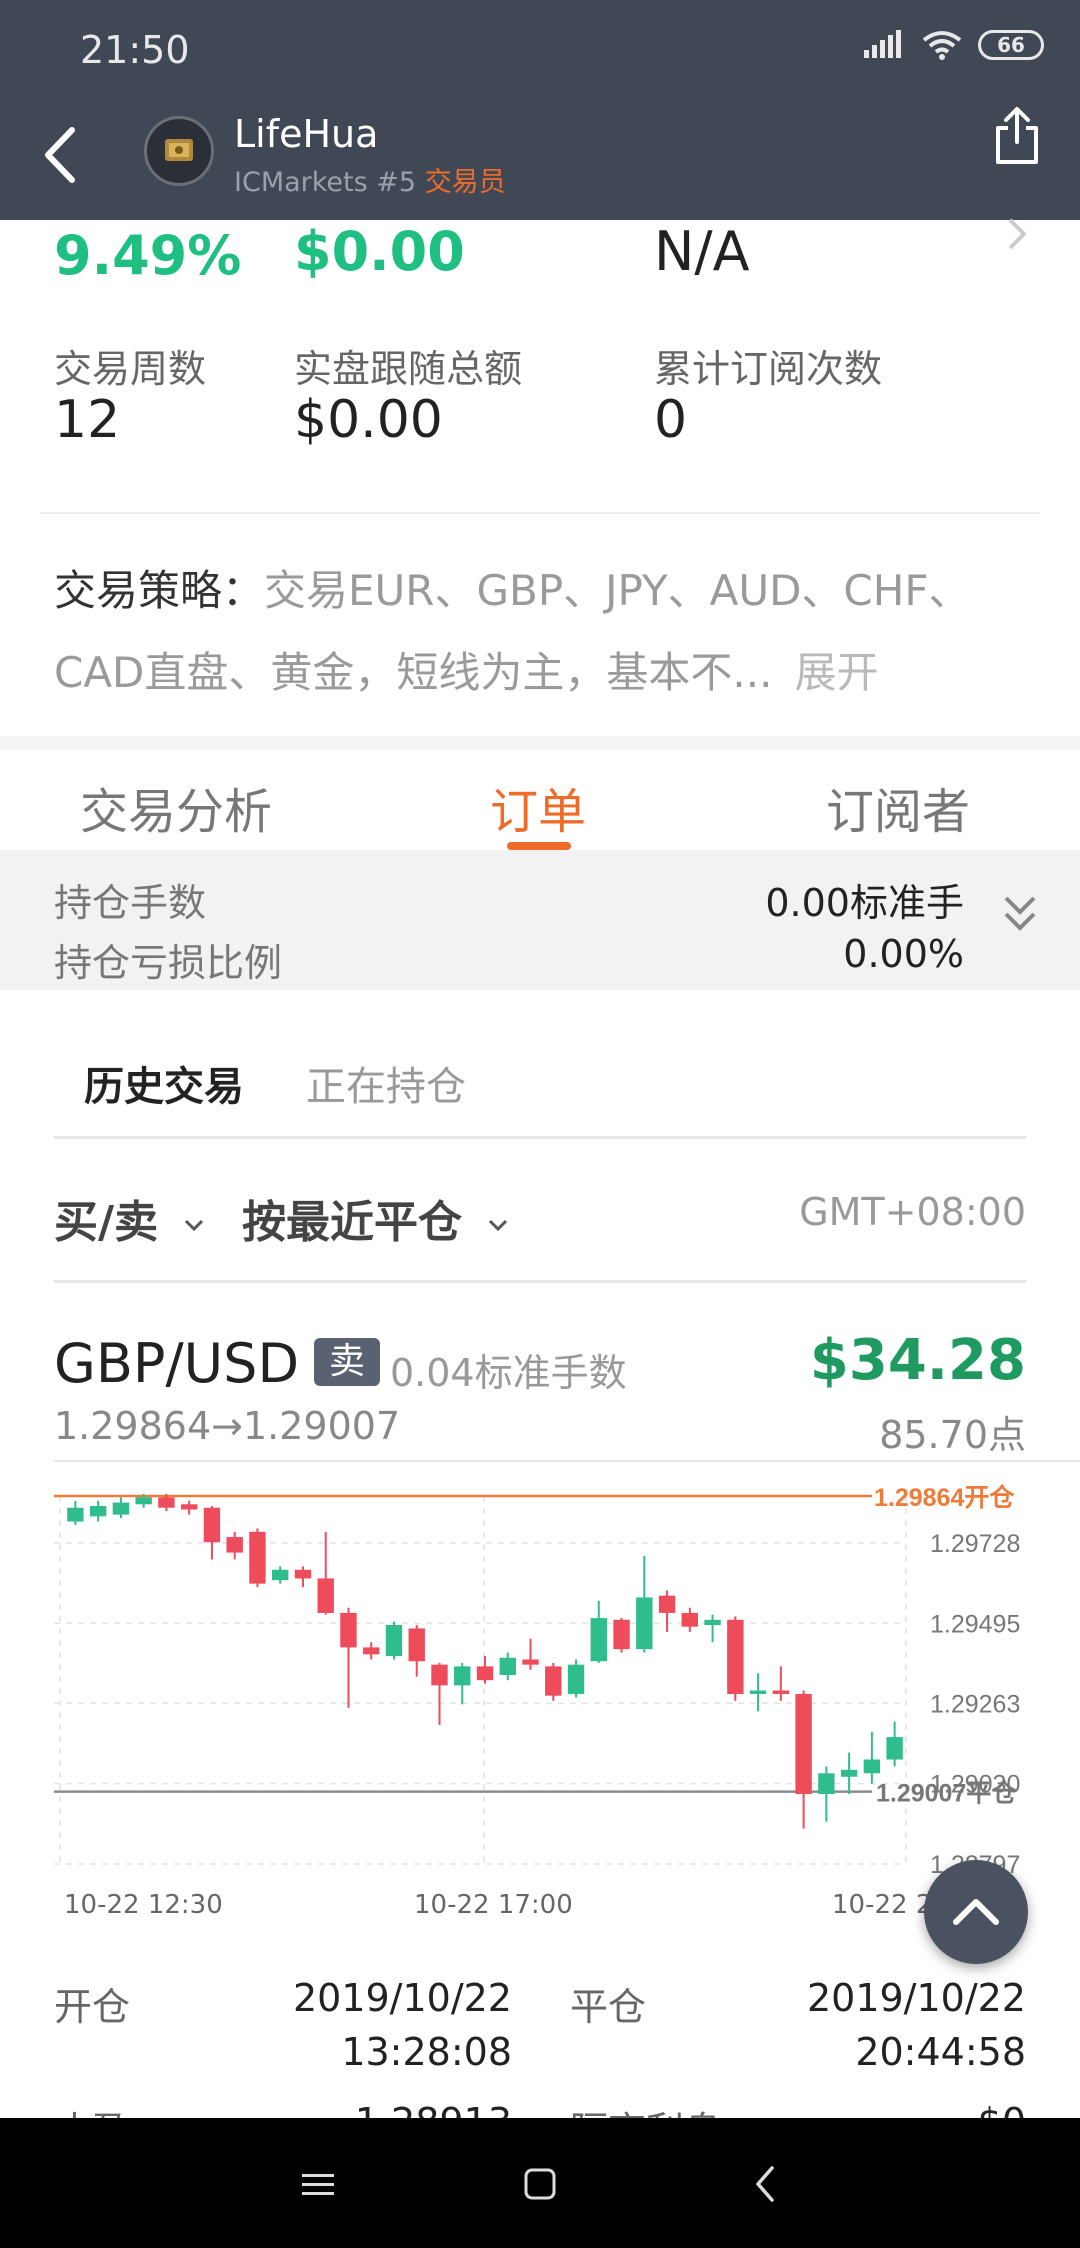 Image resolution: width=1080 pixels, height=2248 pixels. I want to click on timezone-label: GMT+08:00, so click(912, 1212).